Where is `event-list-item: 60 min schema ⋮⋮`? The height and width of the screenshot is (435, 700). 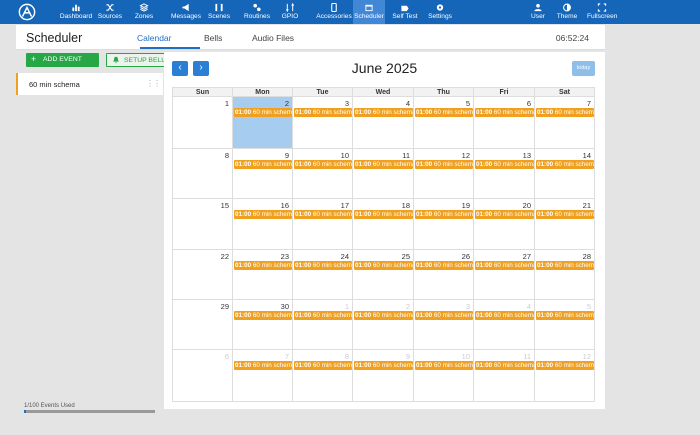
event-list-item: 60 min schema ⋮⋮ is located at coordinates (89, 84).